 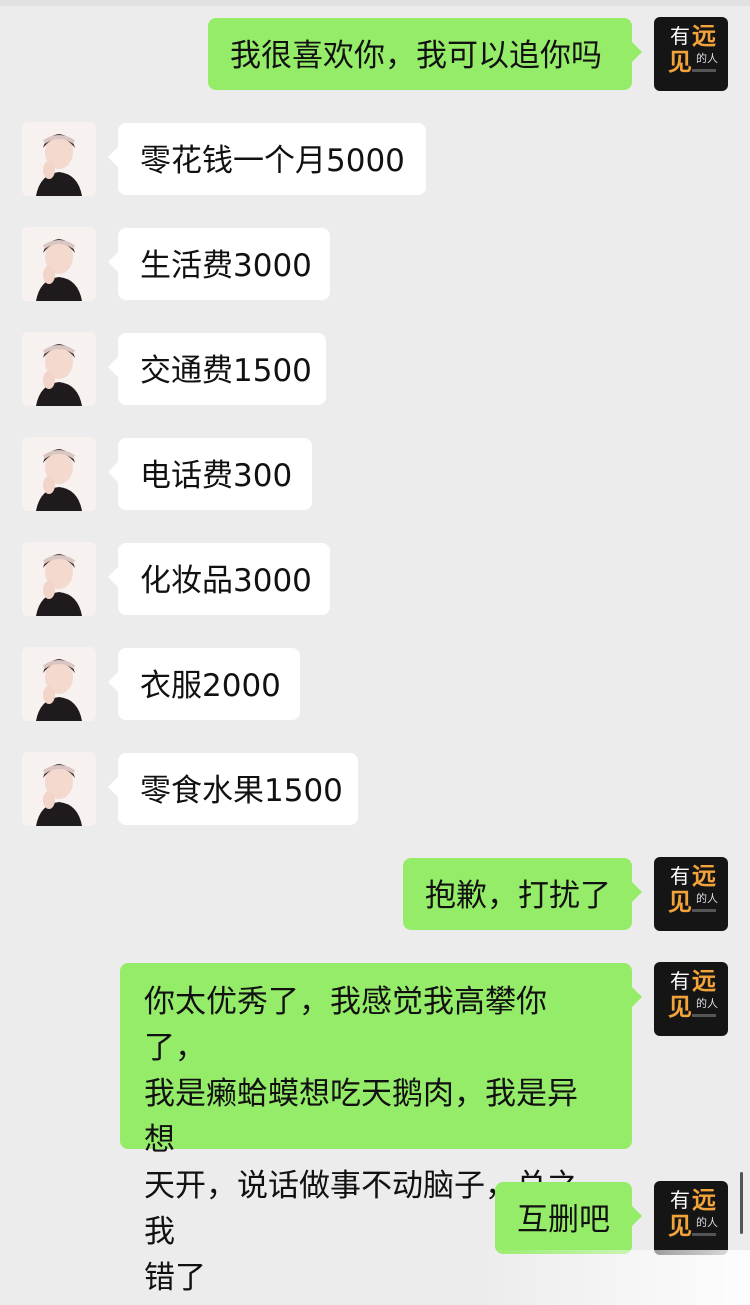 I want to click on bottom-fade, so click(x=615, y=1277).